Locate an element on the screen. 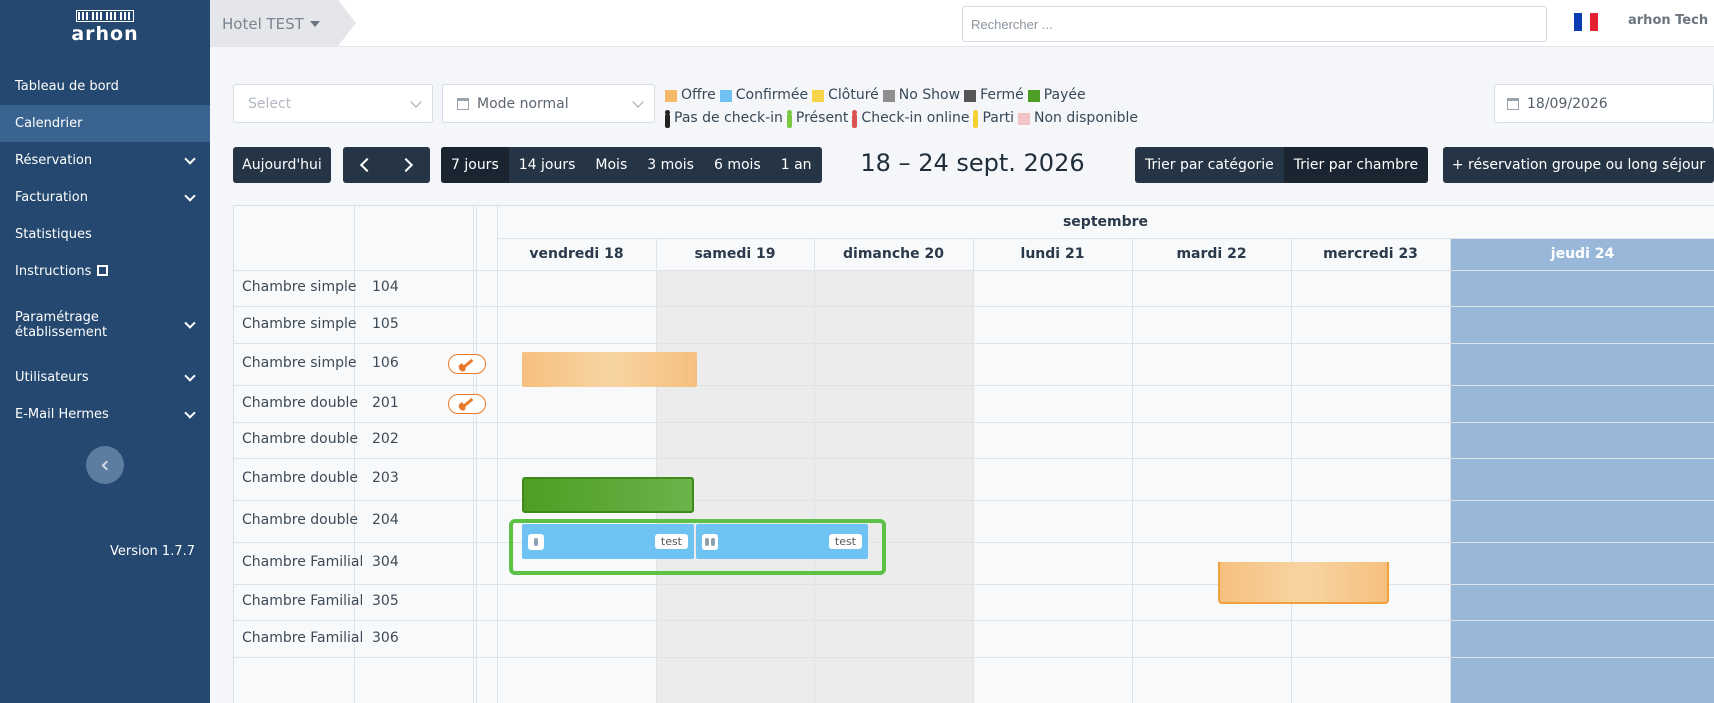 Image resolution: width=1714 pixels, height=703 pixels. day-header: jeudi 24 is located at coordinates (1582, 254).